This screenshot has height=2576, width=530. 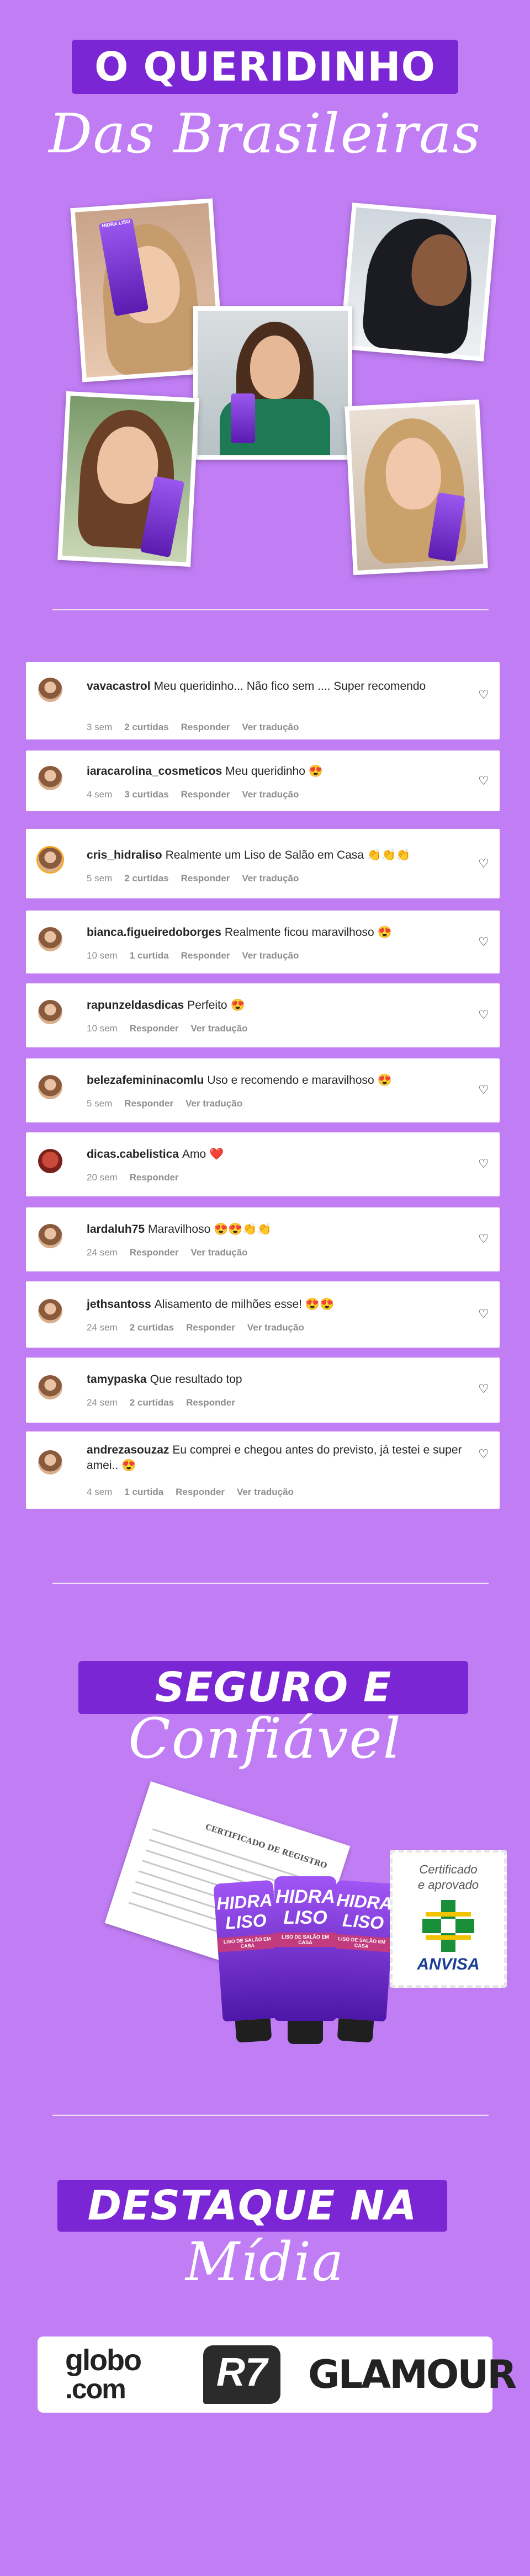 What do you see at coordinates (265, 134) in the screenshot?
I see `header-subtitle: Das Brasileiras` at bounding box center [265, 134].